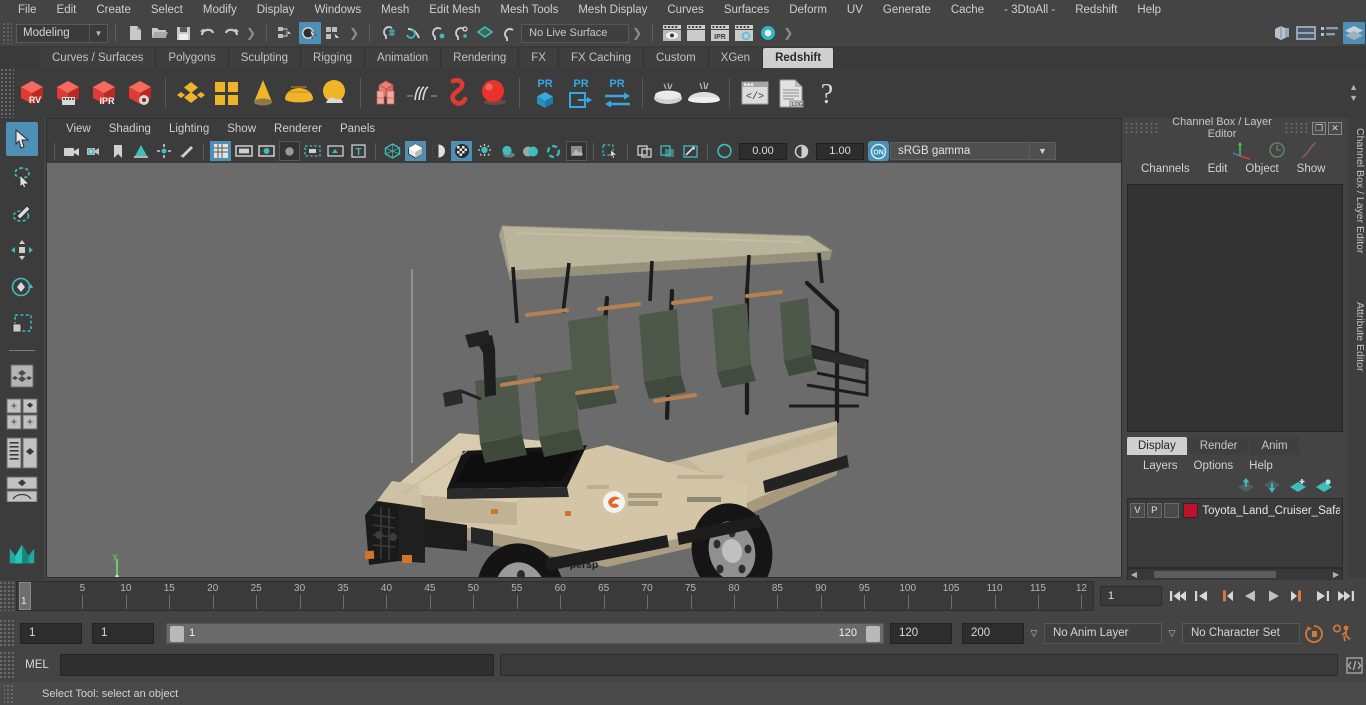 Image resolution: width=1366 pixels, height=705 pixels. Describe the element at coordinates (163, 151) in the screenshot. I see `two-d-pan-zoom-icon` at that location.